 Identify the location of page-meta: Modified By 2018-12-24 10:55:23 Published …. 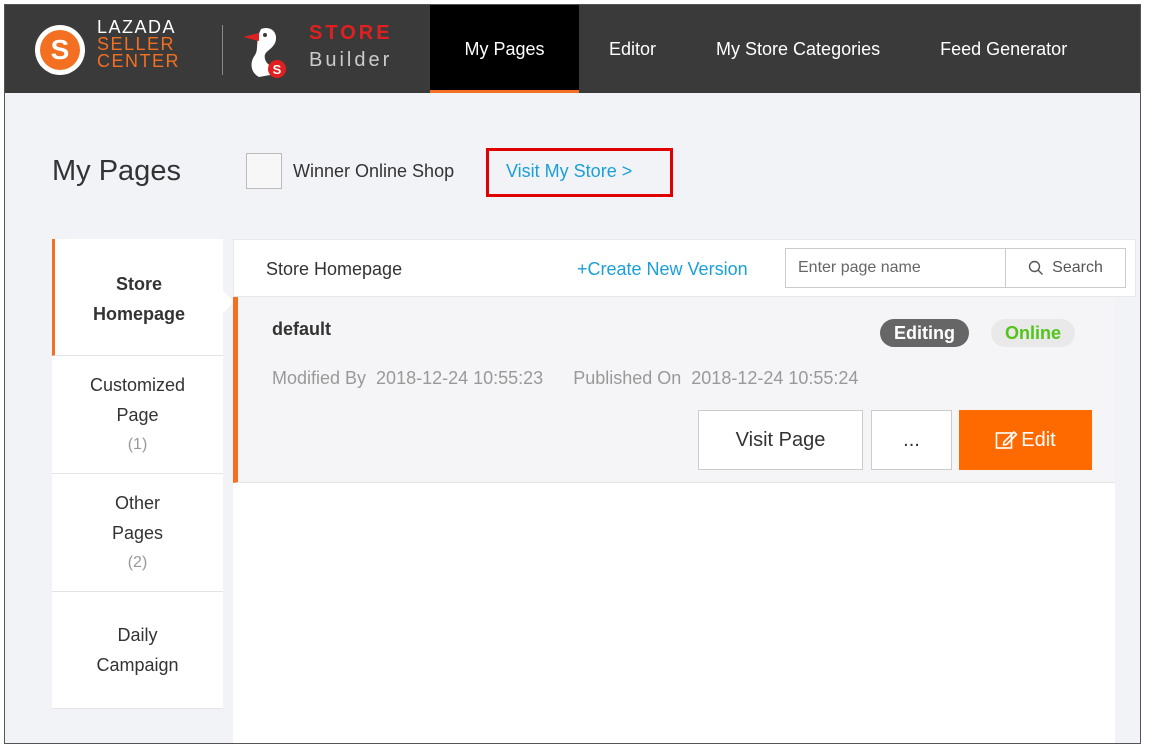
(570, 378).